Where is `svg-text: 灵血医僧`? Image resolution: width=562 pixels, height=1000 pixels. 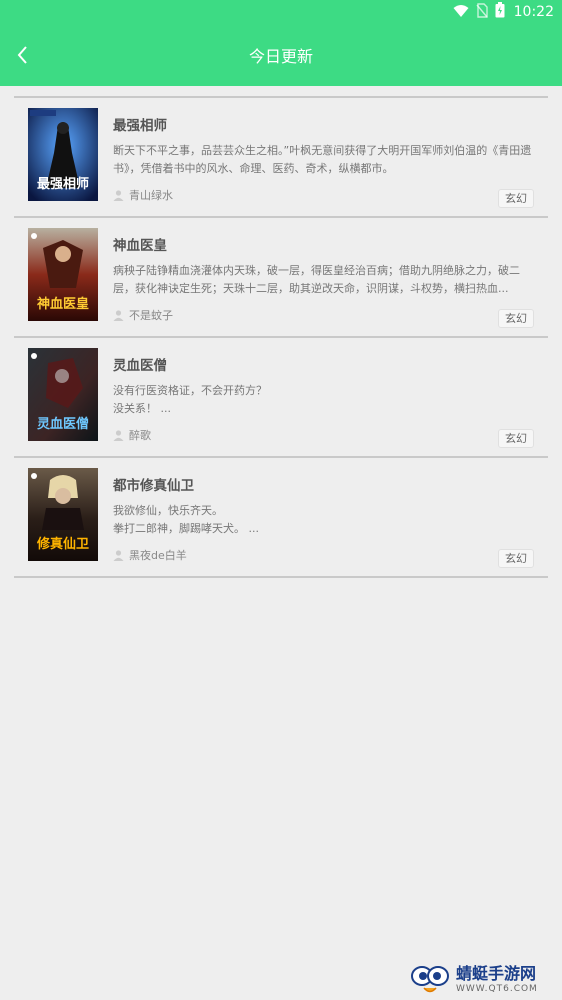 svg-text: 灵血医僧 is located at coordinates (63, 424).